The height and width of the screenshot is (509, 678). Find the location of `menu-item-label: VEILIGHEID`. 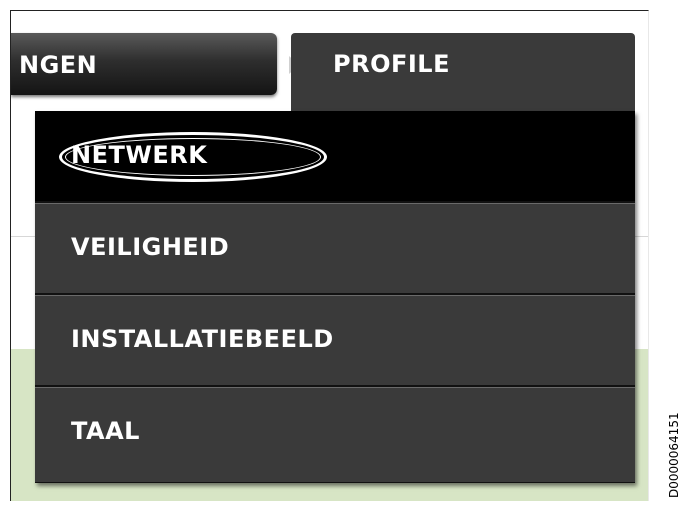

menu-item-label: VEILIGHEID is located at coordinates (150, 247).